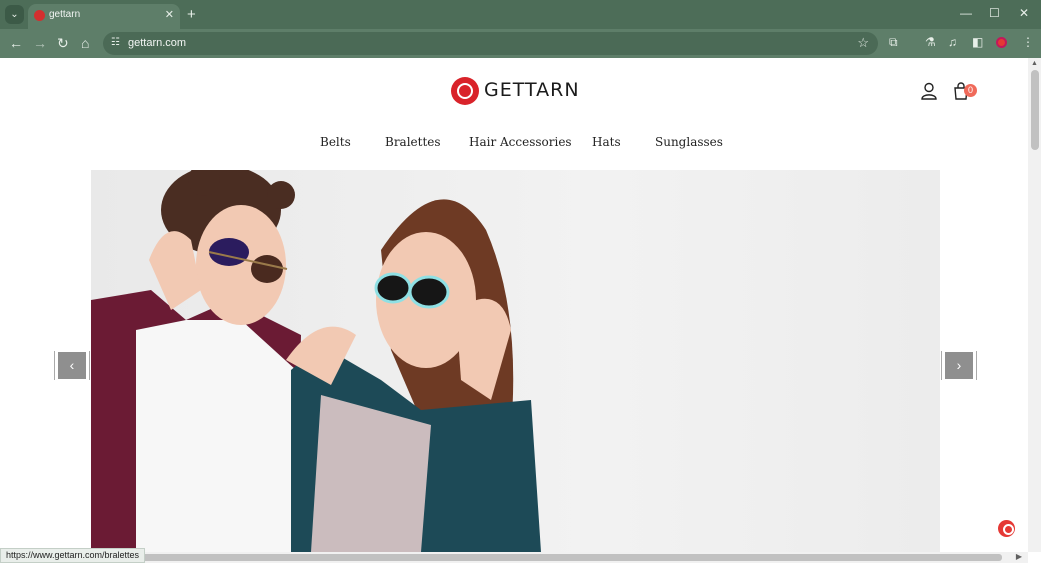 This screenshot has height=563, width=1041. I want to click on nav-link-belts: Belts, so click(335, 142).